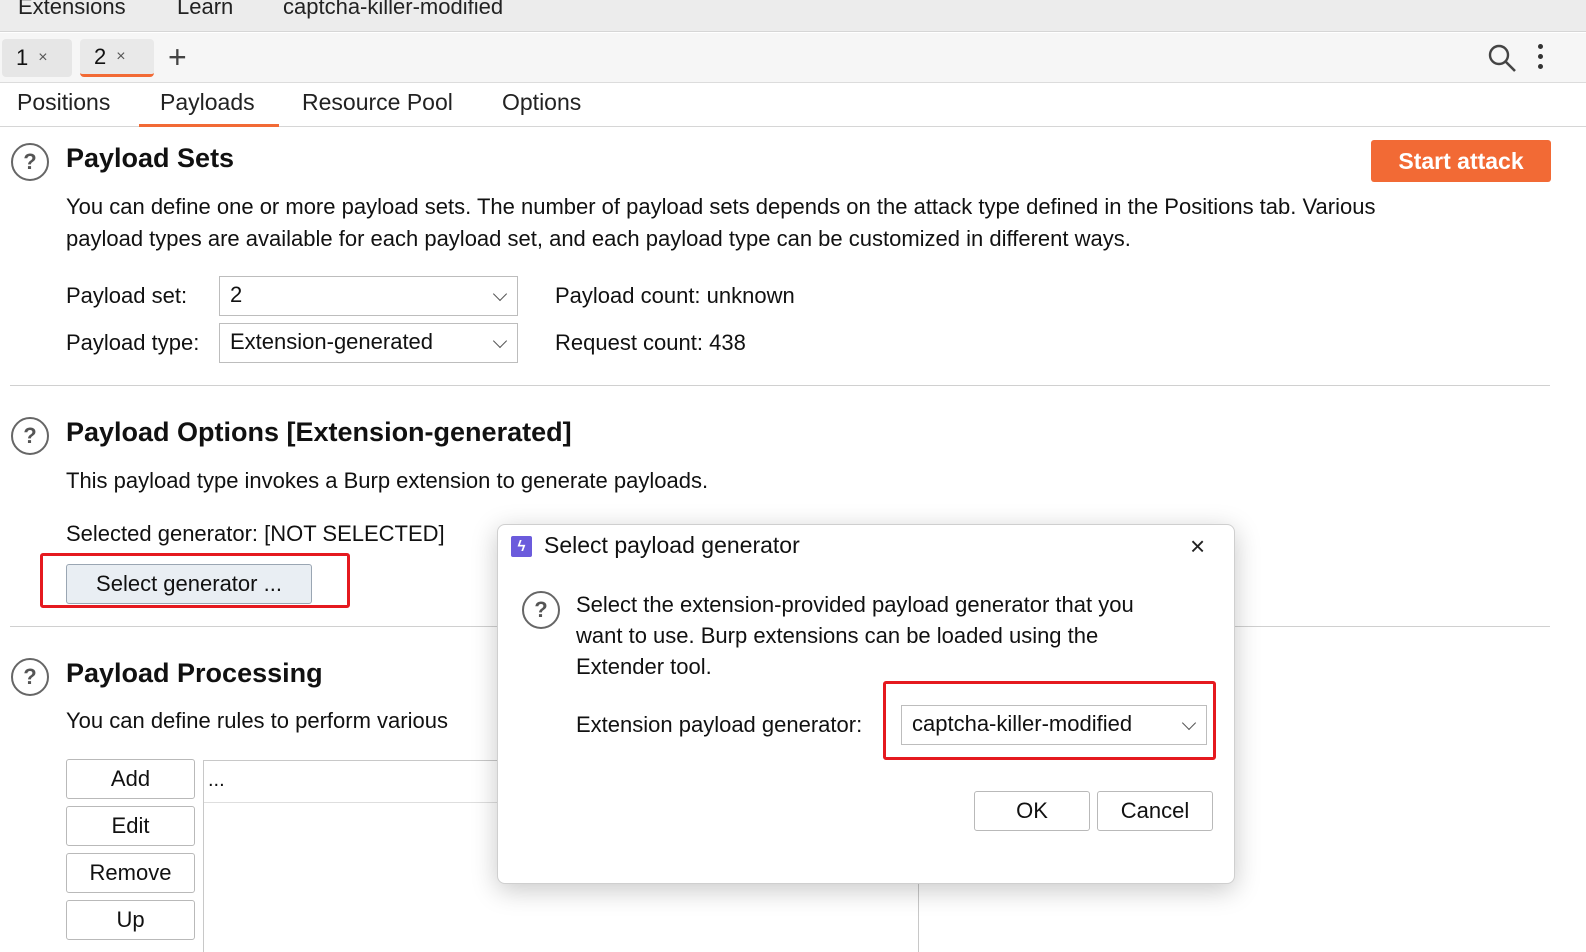  What do you see at coordinates (1461, 161) in the screenshot?
I see `start-attack-button: Start attack` at bounding box center [1461, 161].